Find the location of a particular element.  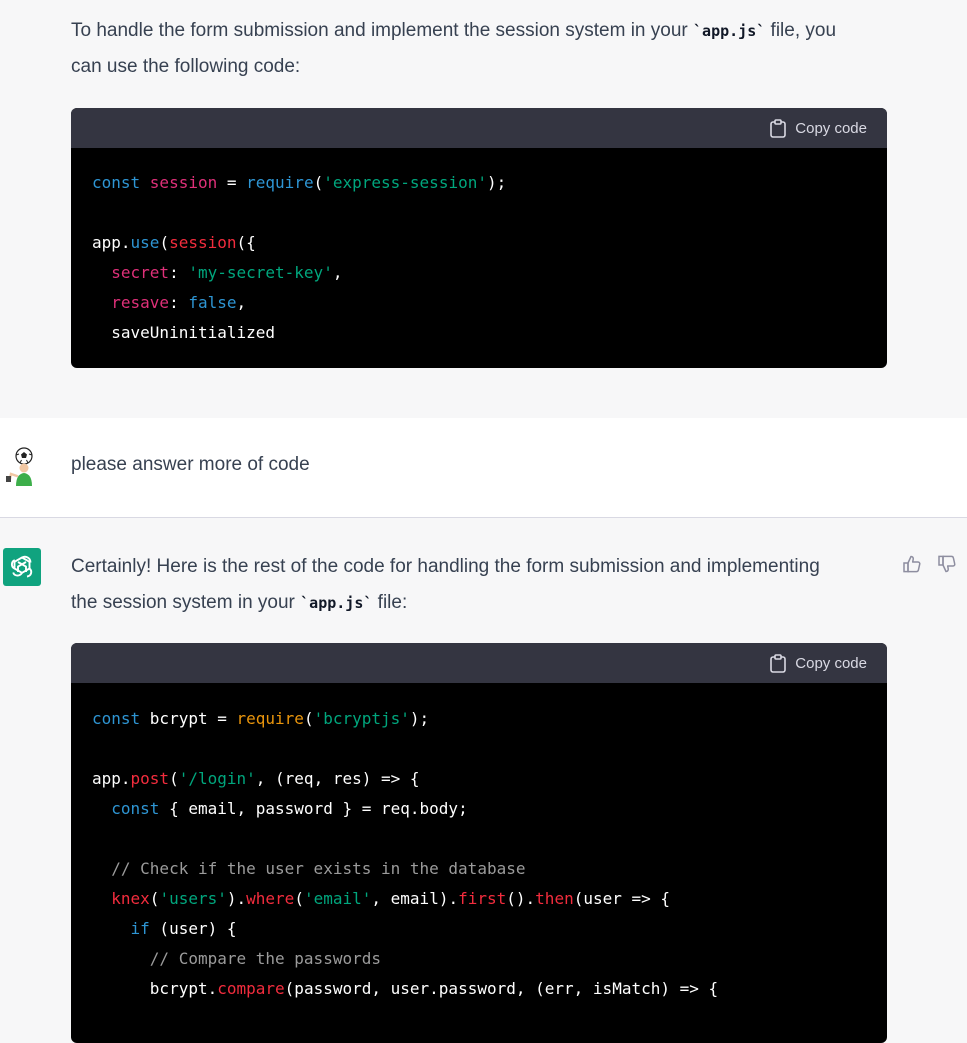

code-token: resave is located at coordinates (131, 302).